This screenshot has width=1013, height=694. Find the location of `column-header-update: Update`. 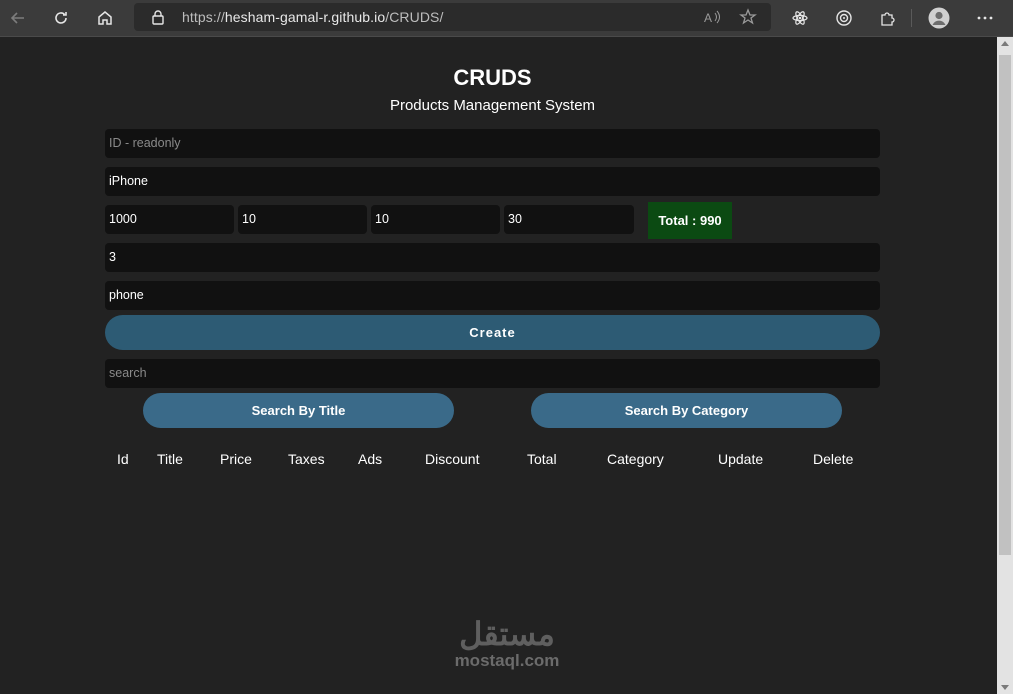

column-header-update: Update is located at coordinates (741, 459).